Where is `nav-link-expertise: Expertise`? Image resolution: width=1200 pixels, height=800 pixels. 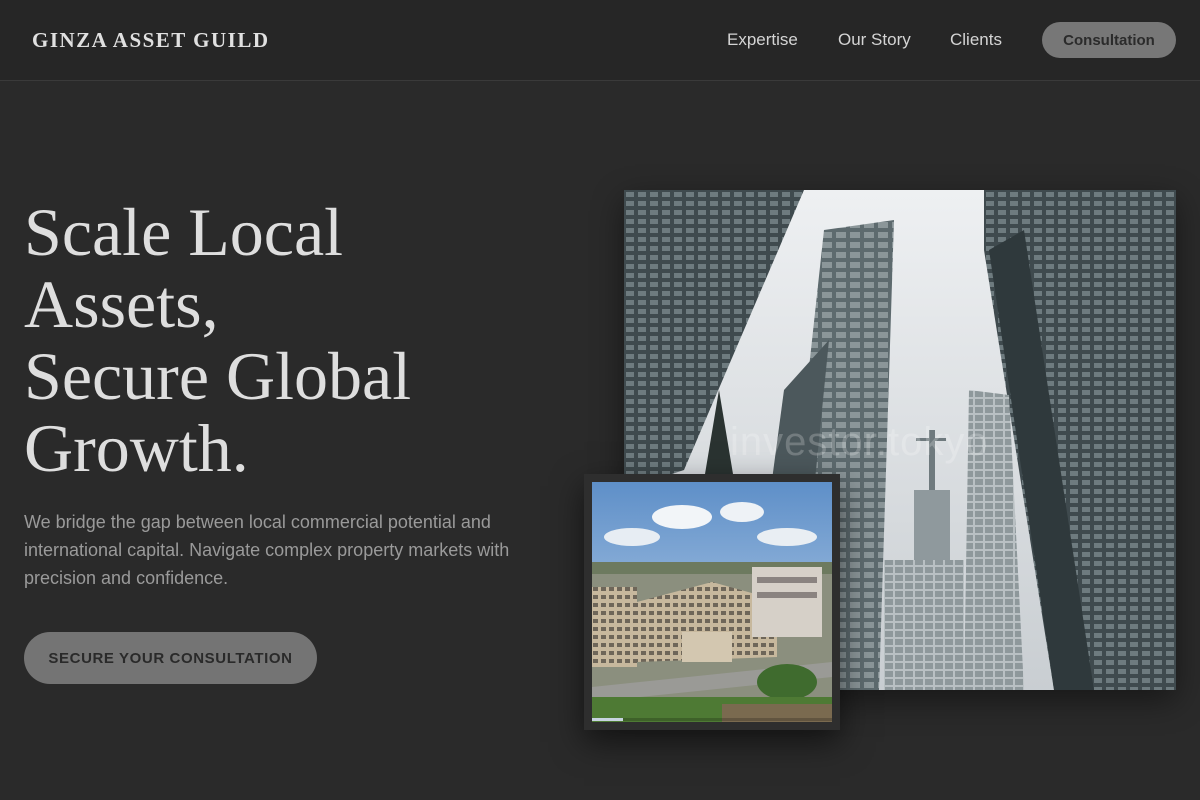 nav-link-expertise: Expertise is located at coordinates (762, 40).